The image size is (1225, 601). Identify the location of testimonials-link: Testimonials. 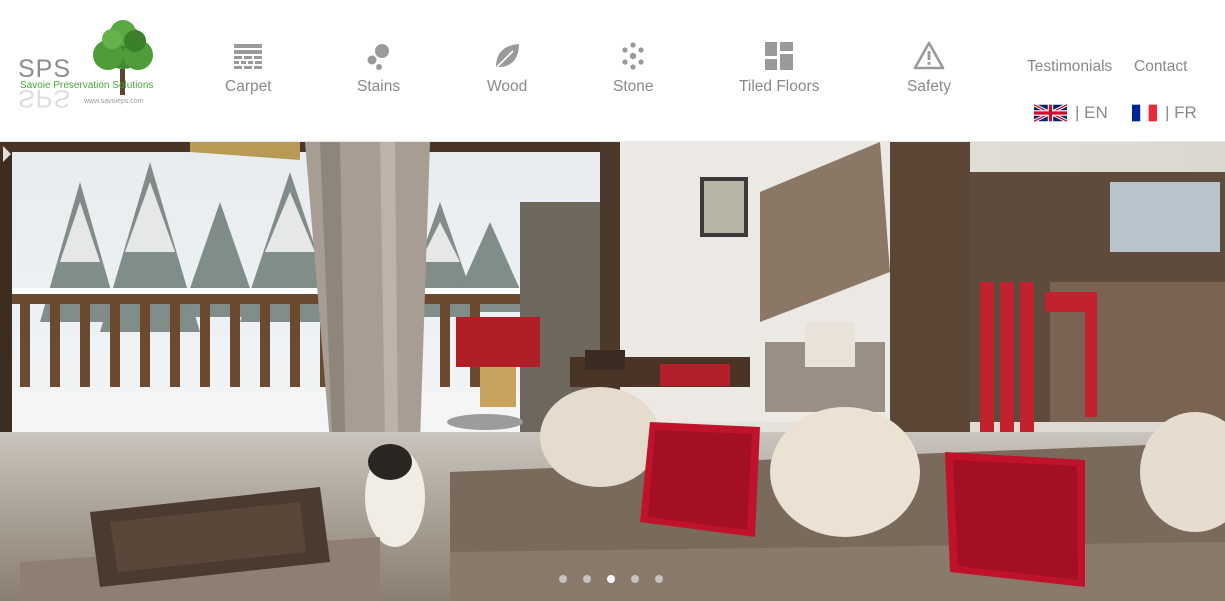
(1069, 67).